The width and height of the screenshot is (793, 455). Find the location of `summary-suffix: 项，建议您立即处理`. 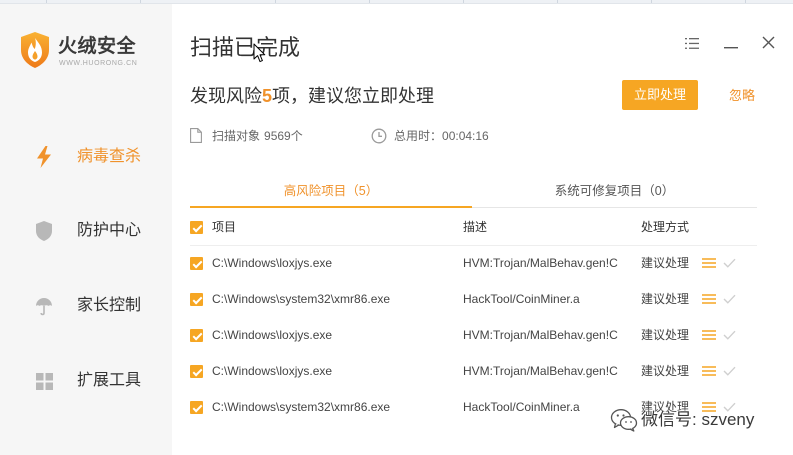

summary-suffix: 项，建议您立即处理 is located at coordinates (353, 96).